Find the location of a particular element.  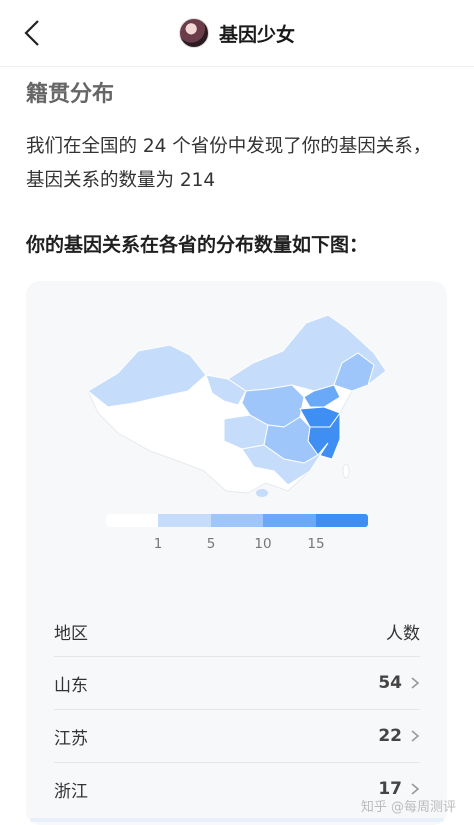

header-title-group: 基因少女 is located at coordinates (237, 33).